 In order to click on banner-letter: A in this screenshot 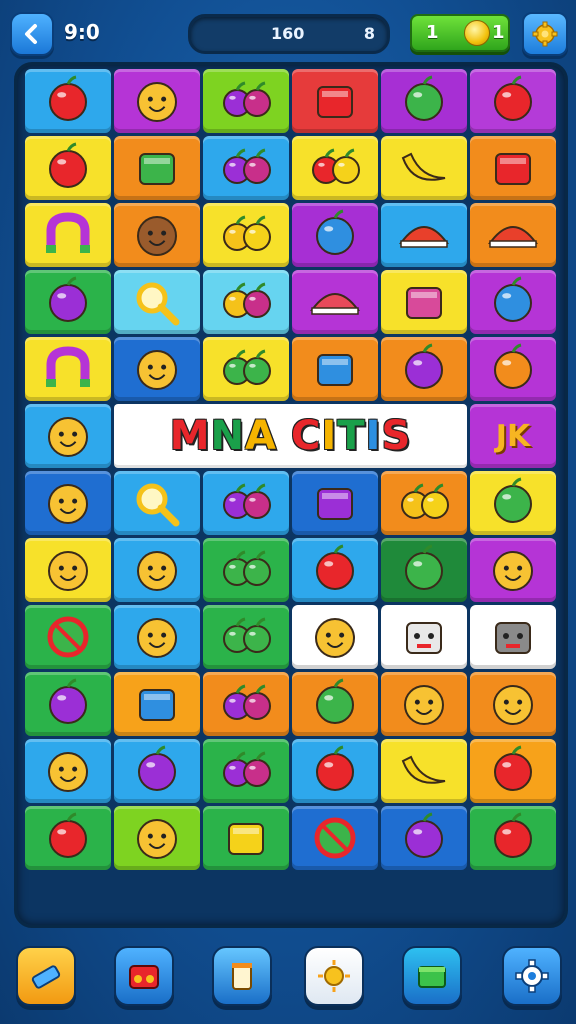, I will do `click(261, 436)`.